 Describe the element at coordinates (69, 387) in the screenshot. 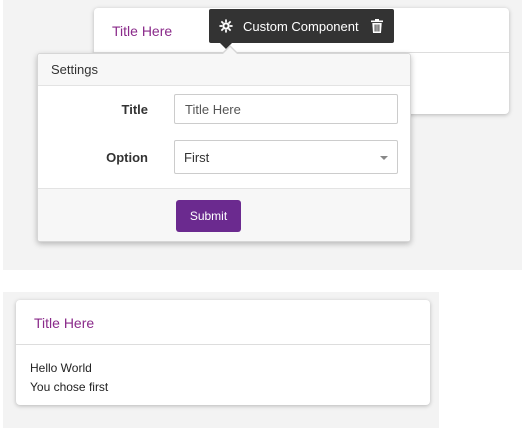

I see `card-body-line: You chose first` at that location.